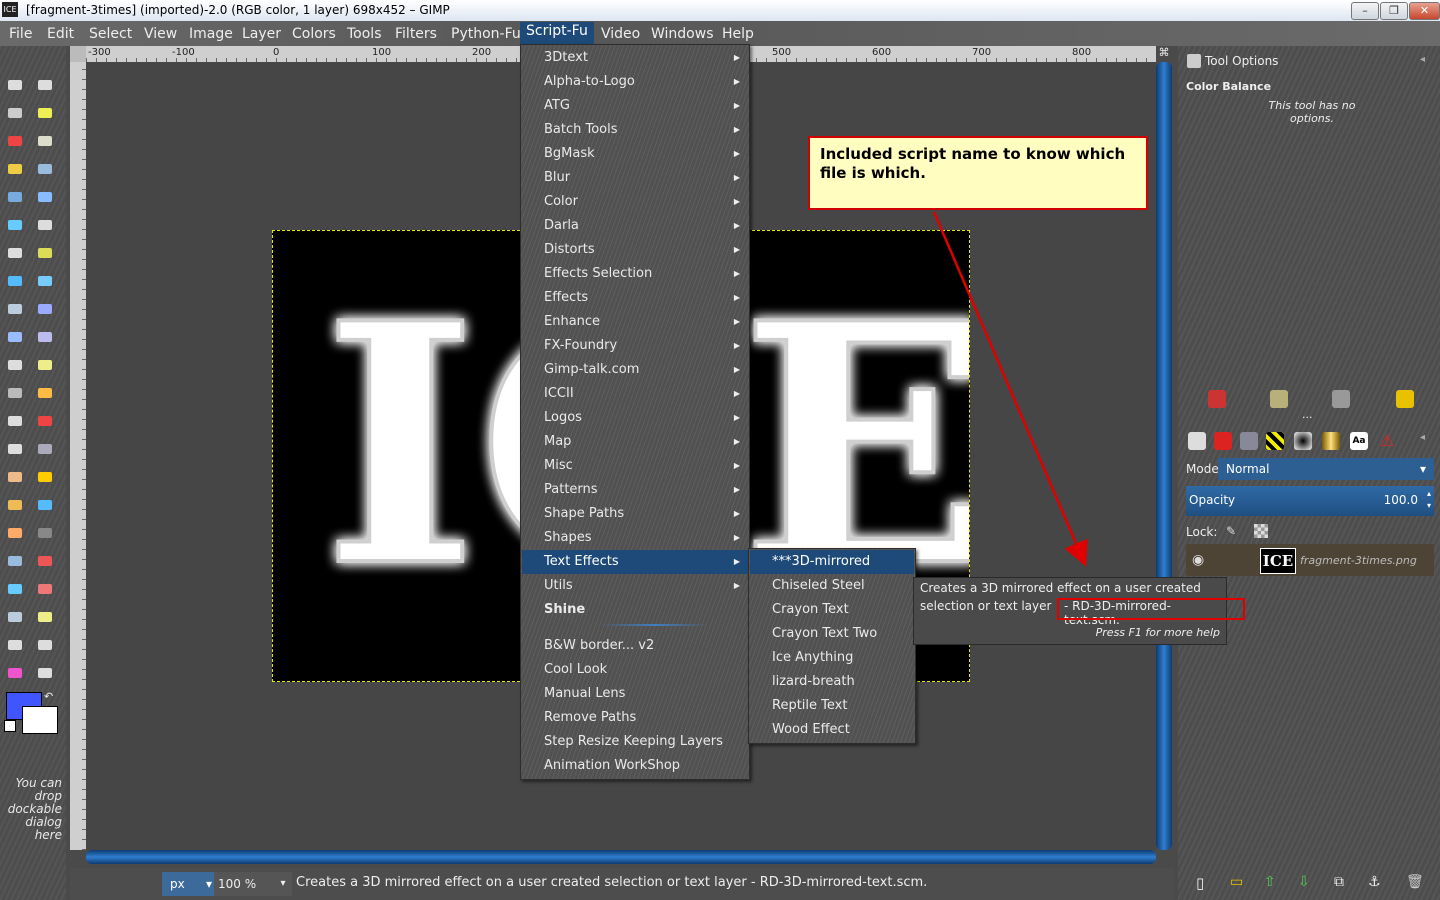  What do you see at coordinates (635, 274) in the screenshot?
I see `script-fu-menu-item: Effects Selection ▶` at bounding box center [635, 274].